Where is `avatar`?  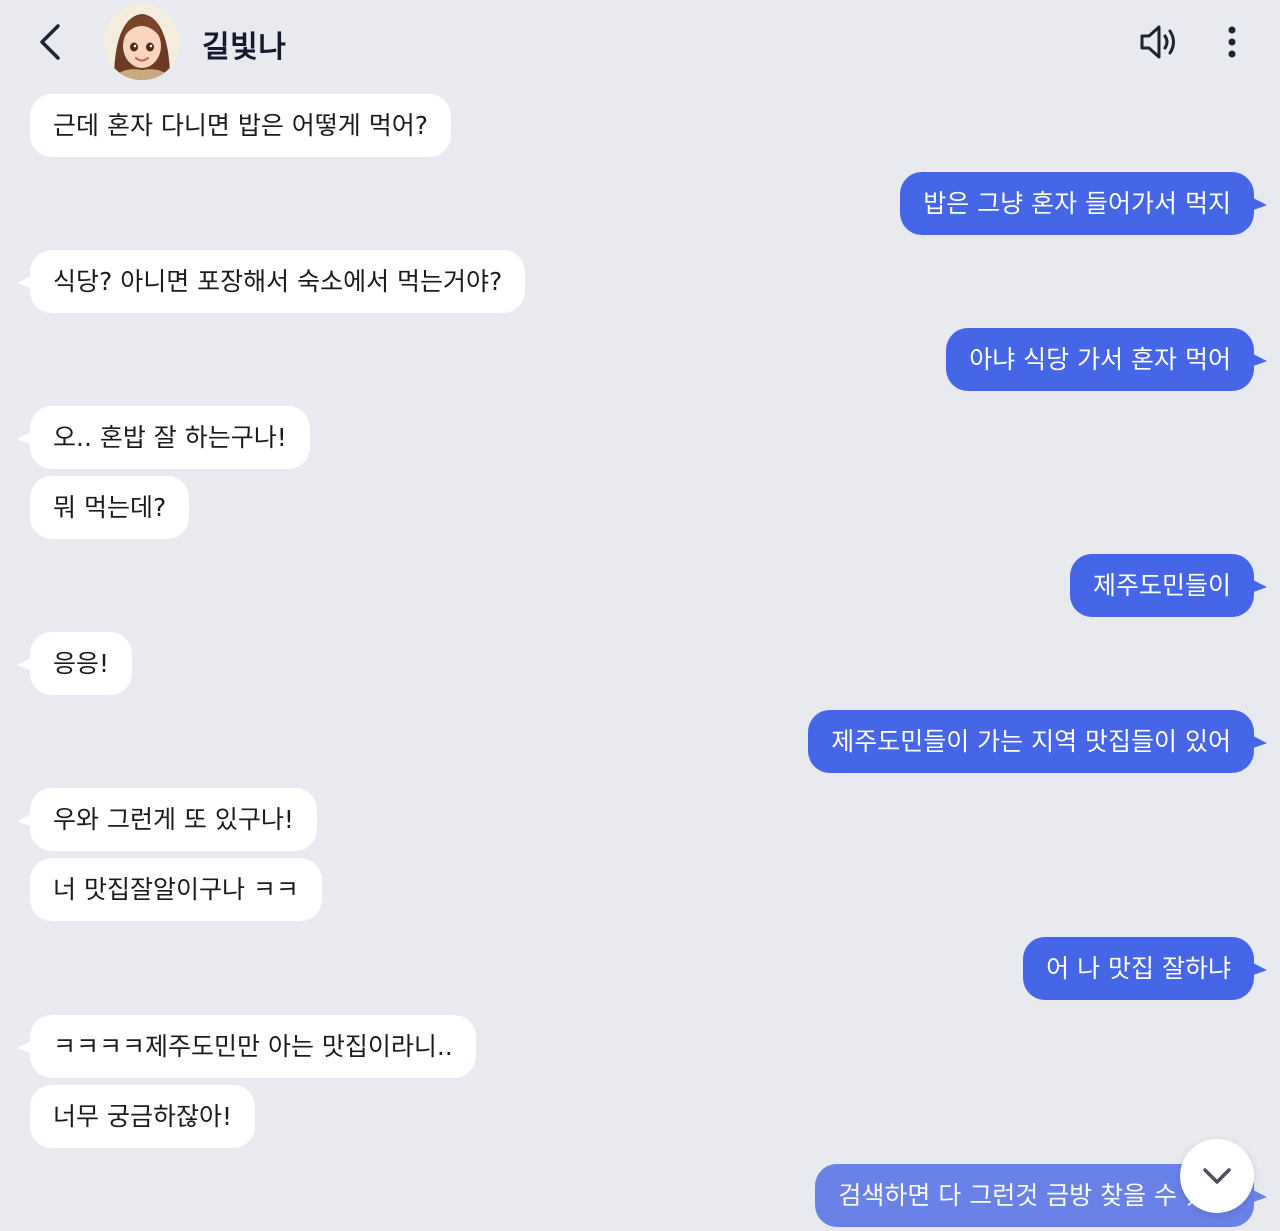 avatar is located at coordinates (142, 42).